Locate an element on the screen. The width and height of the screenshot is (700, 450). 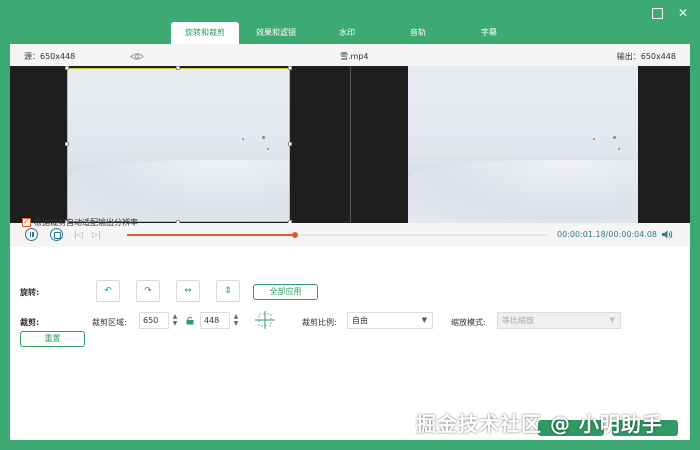
output-video-frame is located at coordinates (523, 144).